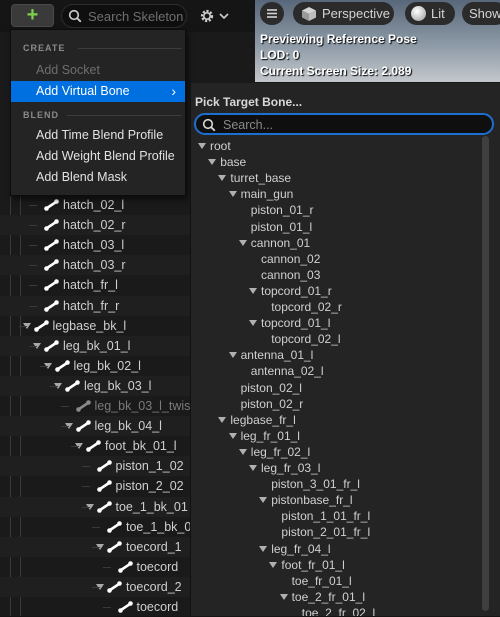  Describe the element at coordinates (98, 177) in the screenshot. I see `add-blend-mask-item: Add Blend Mask` at that location.